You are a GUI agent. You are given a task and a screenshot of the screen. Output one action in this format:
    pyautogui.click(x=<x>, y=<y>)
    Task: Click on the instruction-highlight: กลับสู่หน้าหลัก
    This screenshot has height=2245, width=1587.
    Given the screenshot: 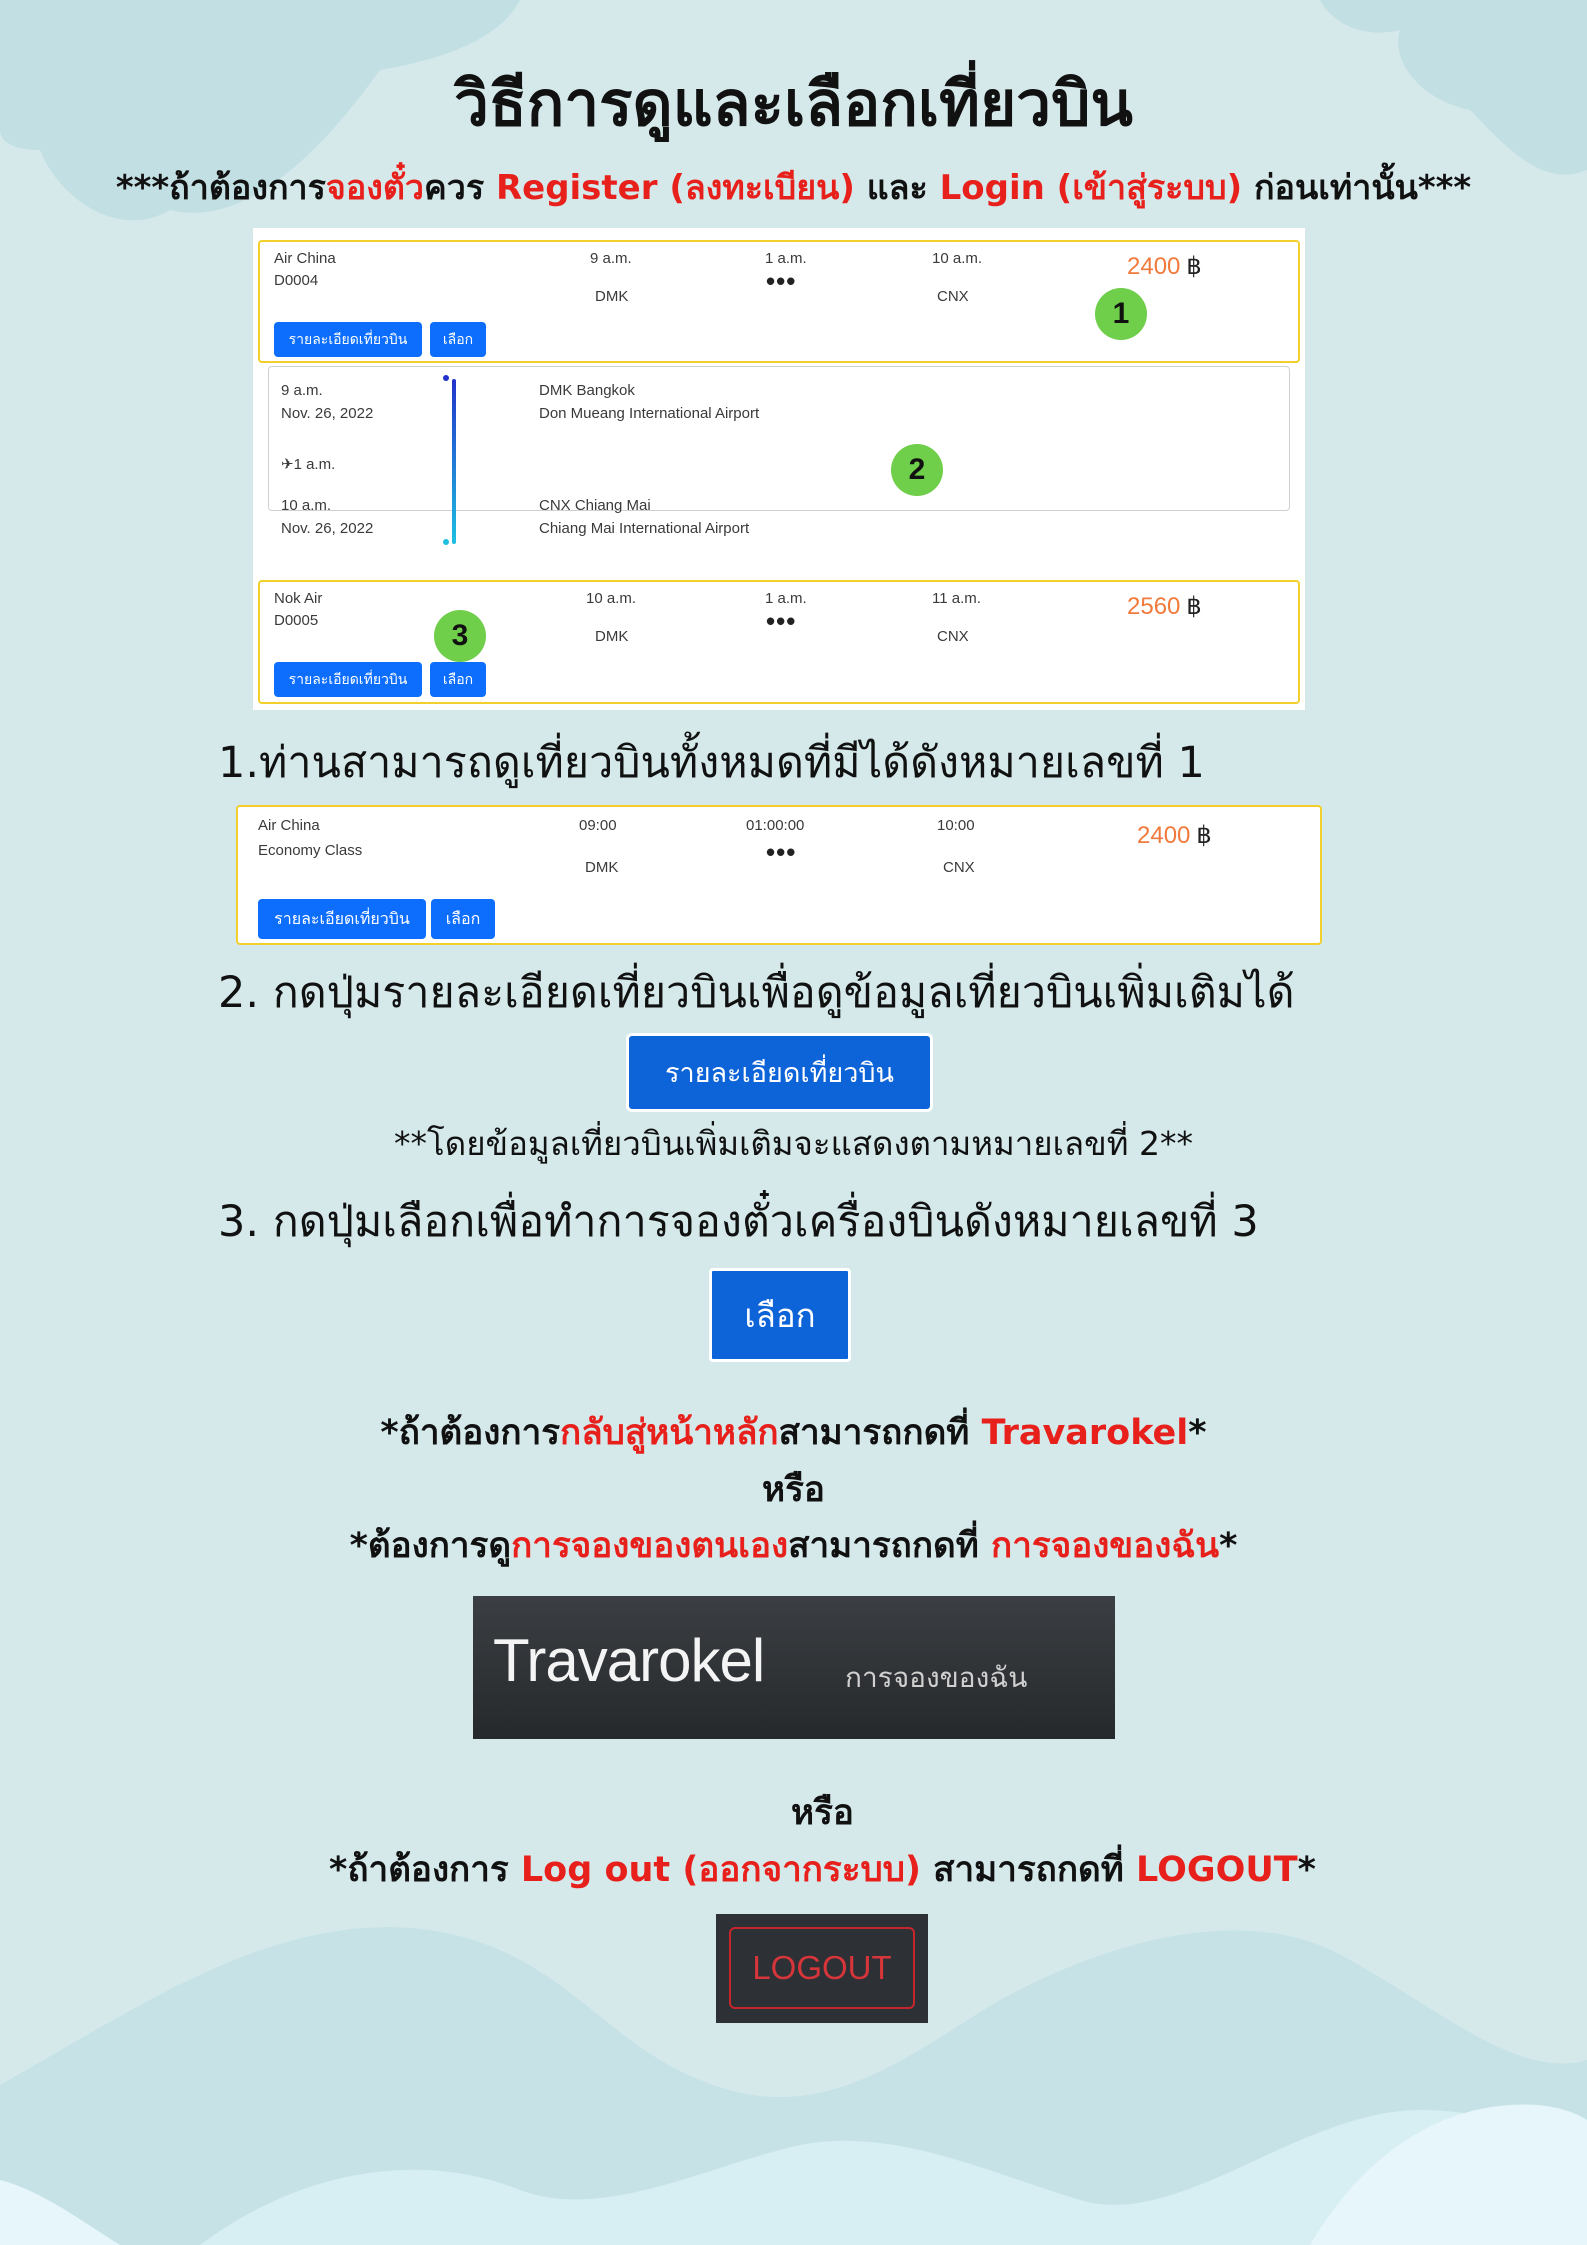 What is the action you would take?
    pyautogui.click(x=669, y=1433)
    